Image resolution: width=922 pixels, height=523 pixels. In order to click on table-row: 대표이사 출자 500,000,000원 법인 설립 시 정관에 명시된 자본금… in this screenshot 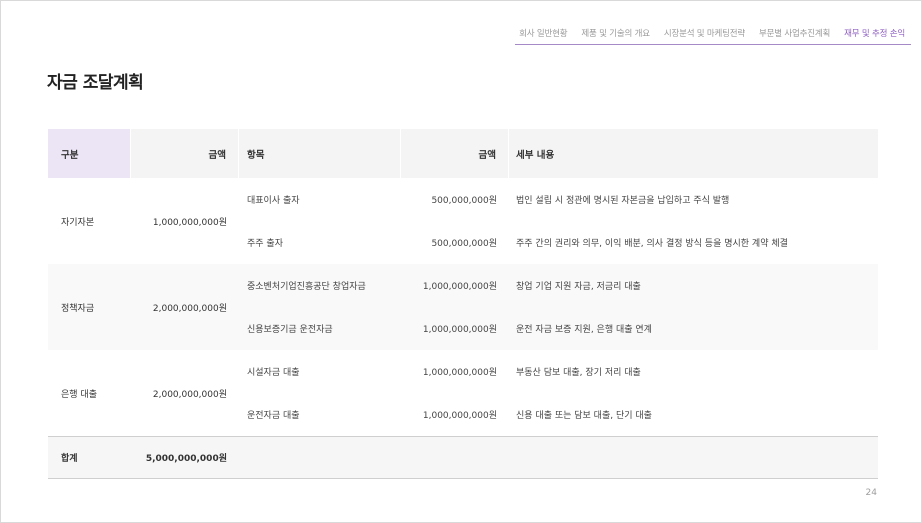, I will do `click(558, 199)`.